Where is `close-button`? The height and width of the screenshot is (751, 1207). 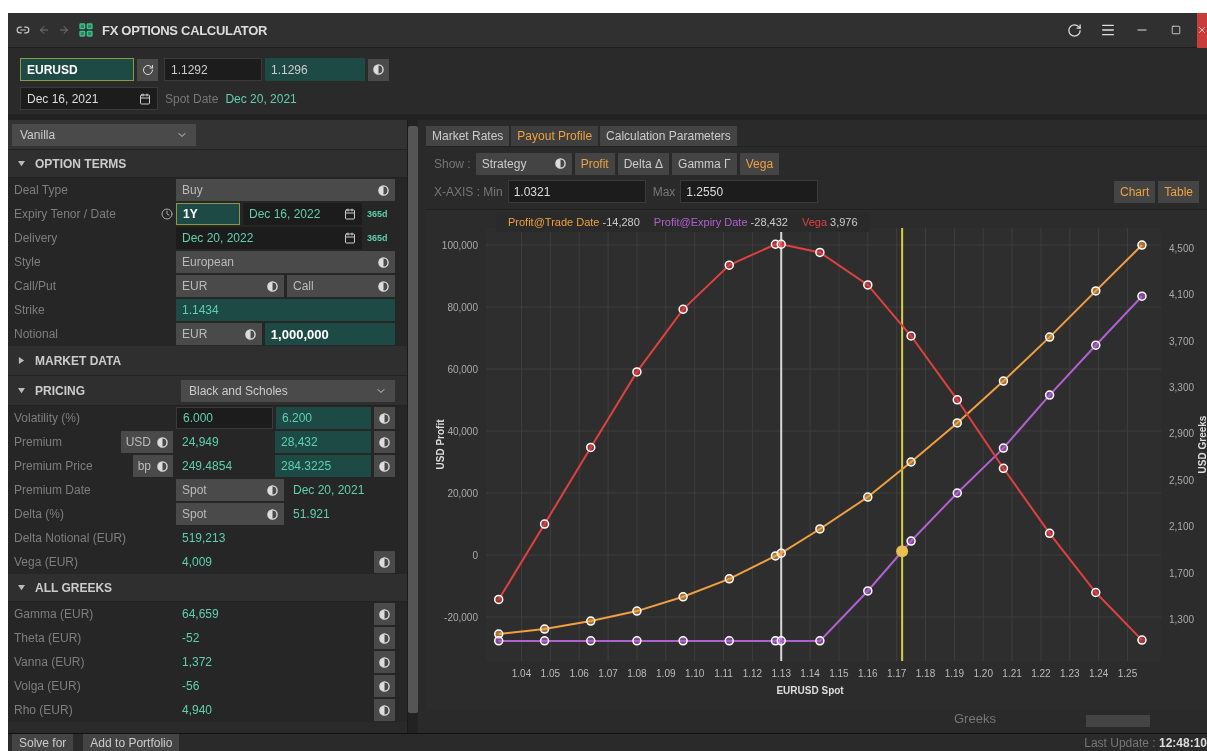 close-button is located at coordinates (1202, 30).